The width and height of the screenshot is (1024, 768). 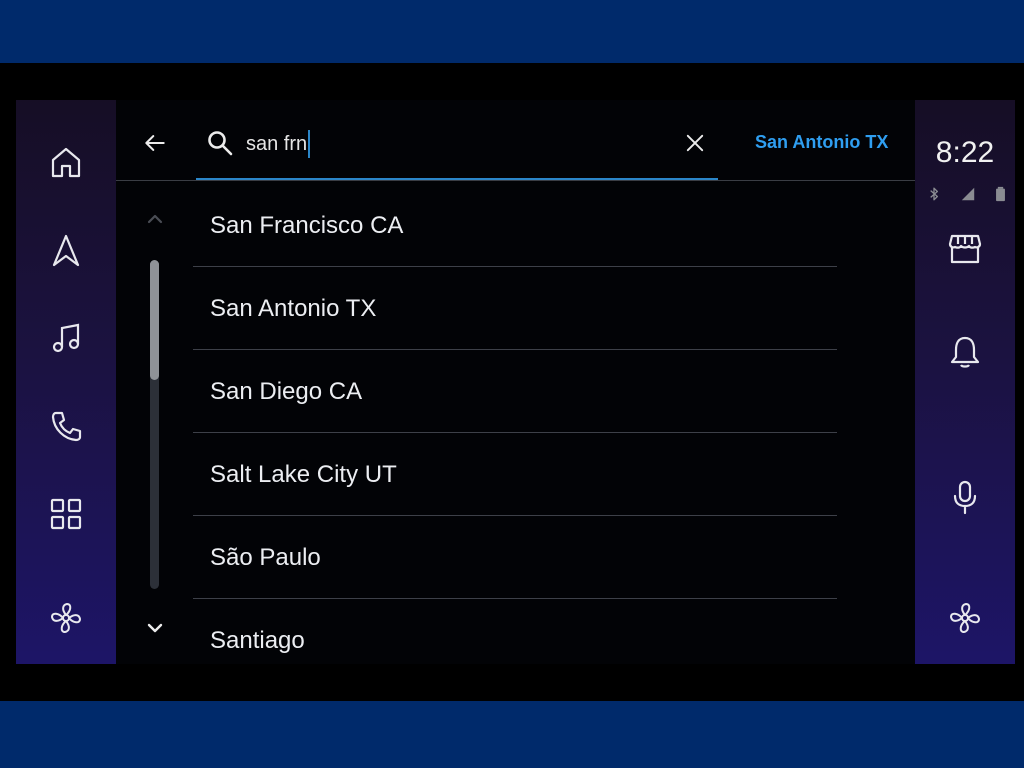 I want to click on list-item-label: San Diego CA, so click(x=286, y=391).